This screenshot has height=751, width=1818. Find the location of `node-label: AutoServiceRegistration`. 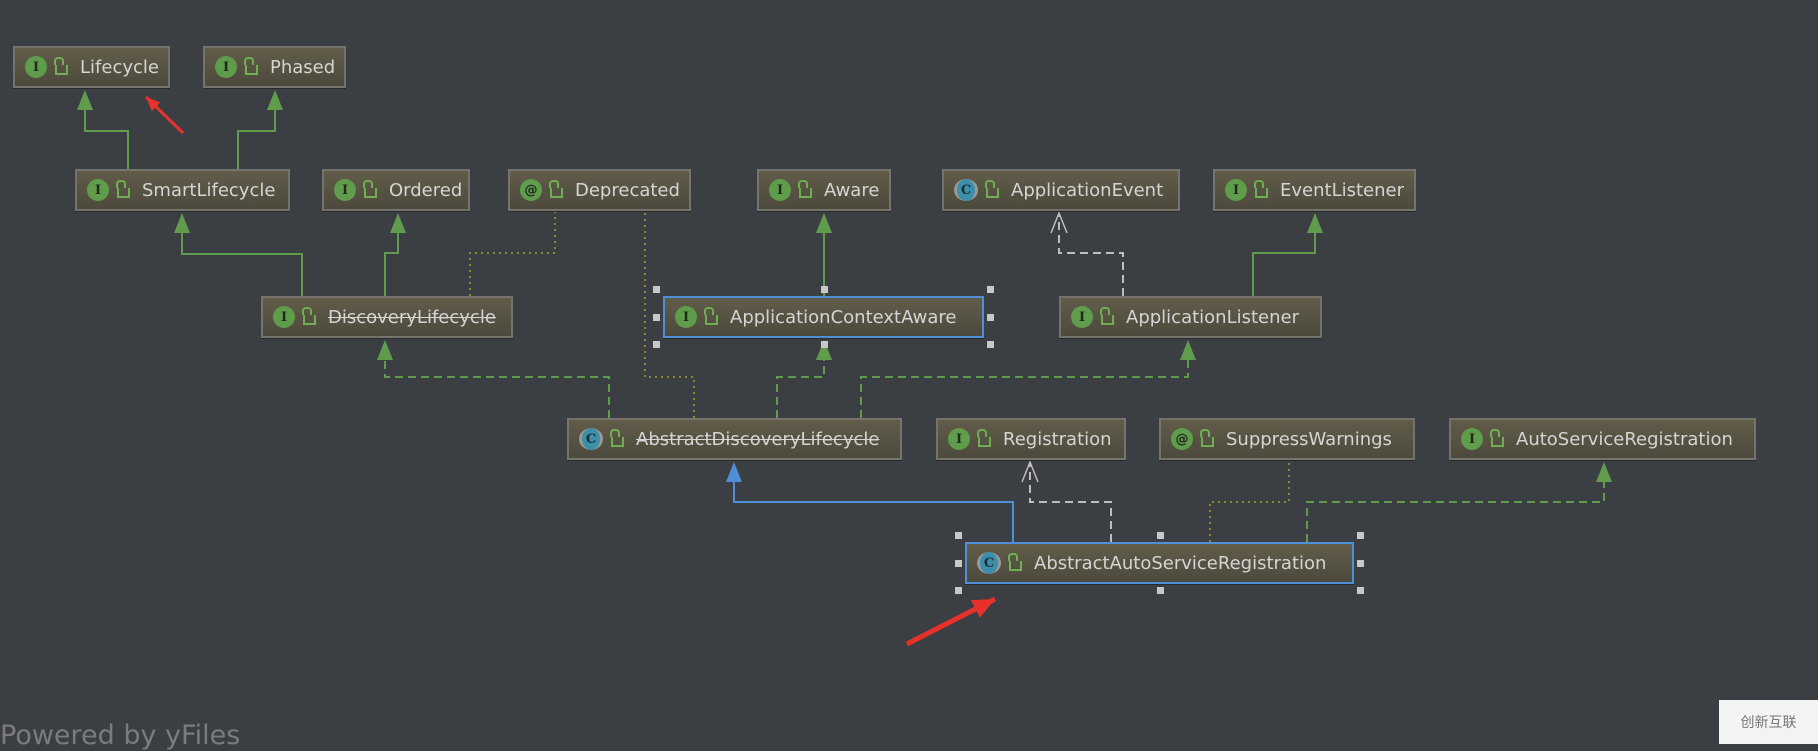

node-label: AutoServiceRegistration is located at coordinates (1624, 439).